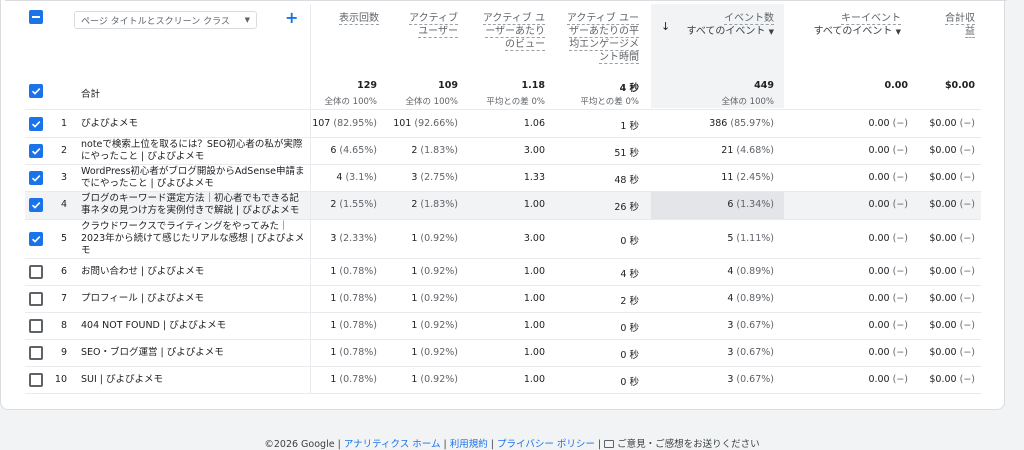  I want to click on row-index: 10, so click(60, 379).